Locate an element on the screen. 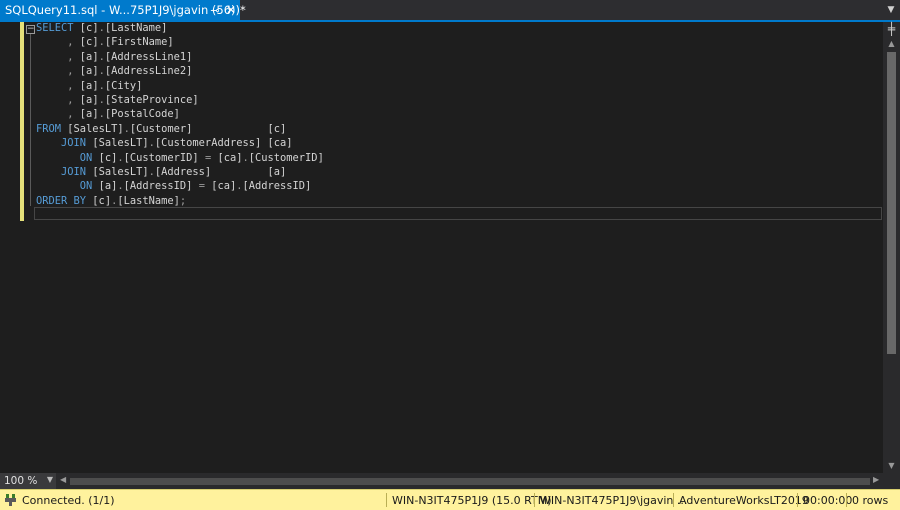 The image size is (900, 510). sql-token: [Address] [a] is located at coordinates (220, 172).